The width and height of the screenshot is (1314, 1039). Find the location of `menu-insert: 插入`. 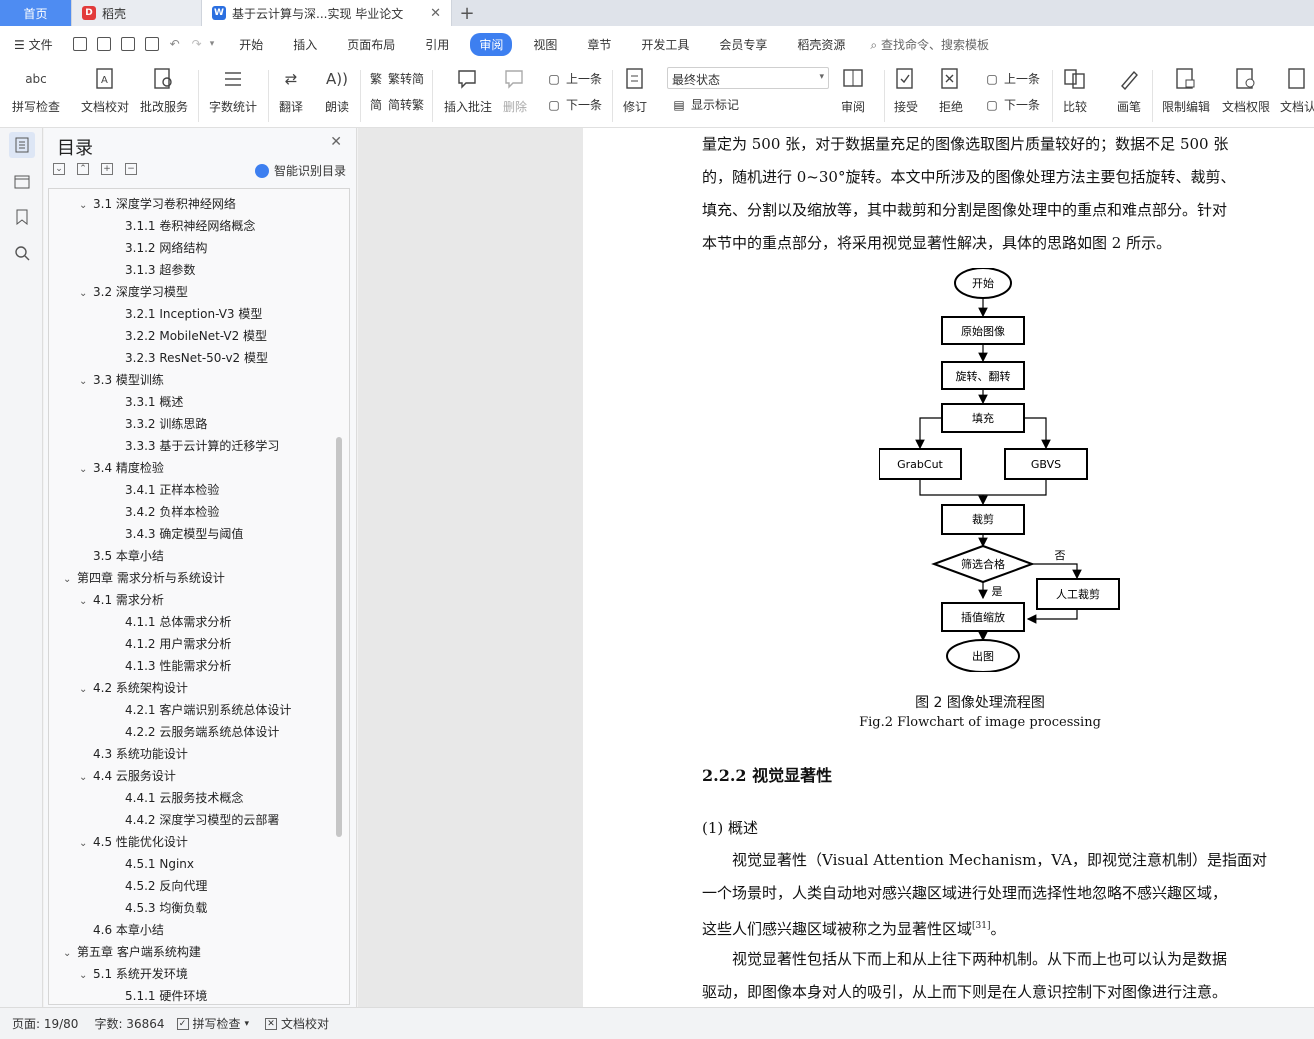

menu-insert: 插入 is located at coordinates (305, 44).